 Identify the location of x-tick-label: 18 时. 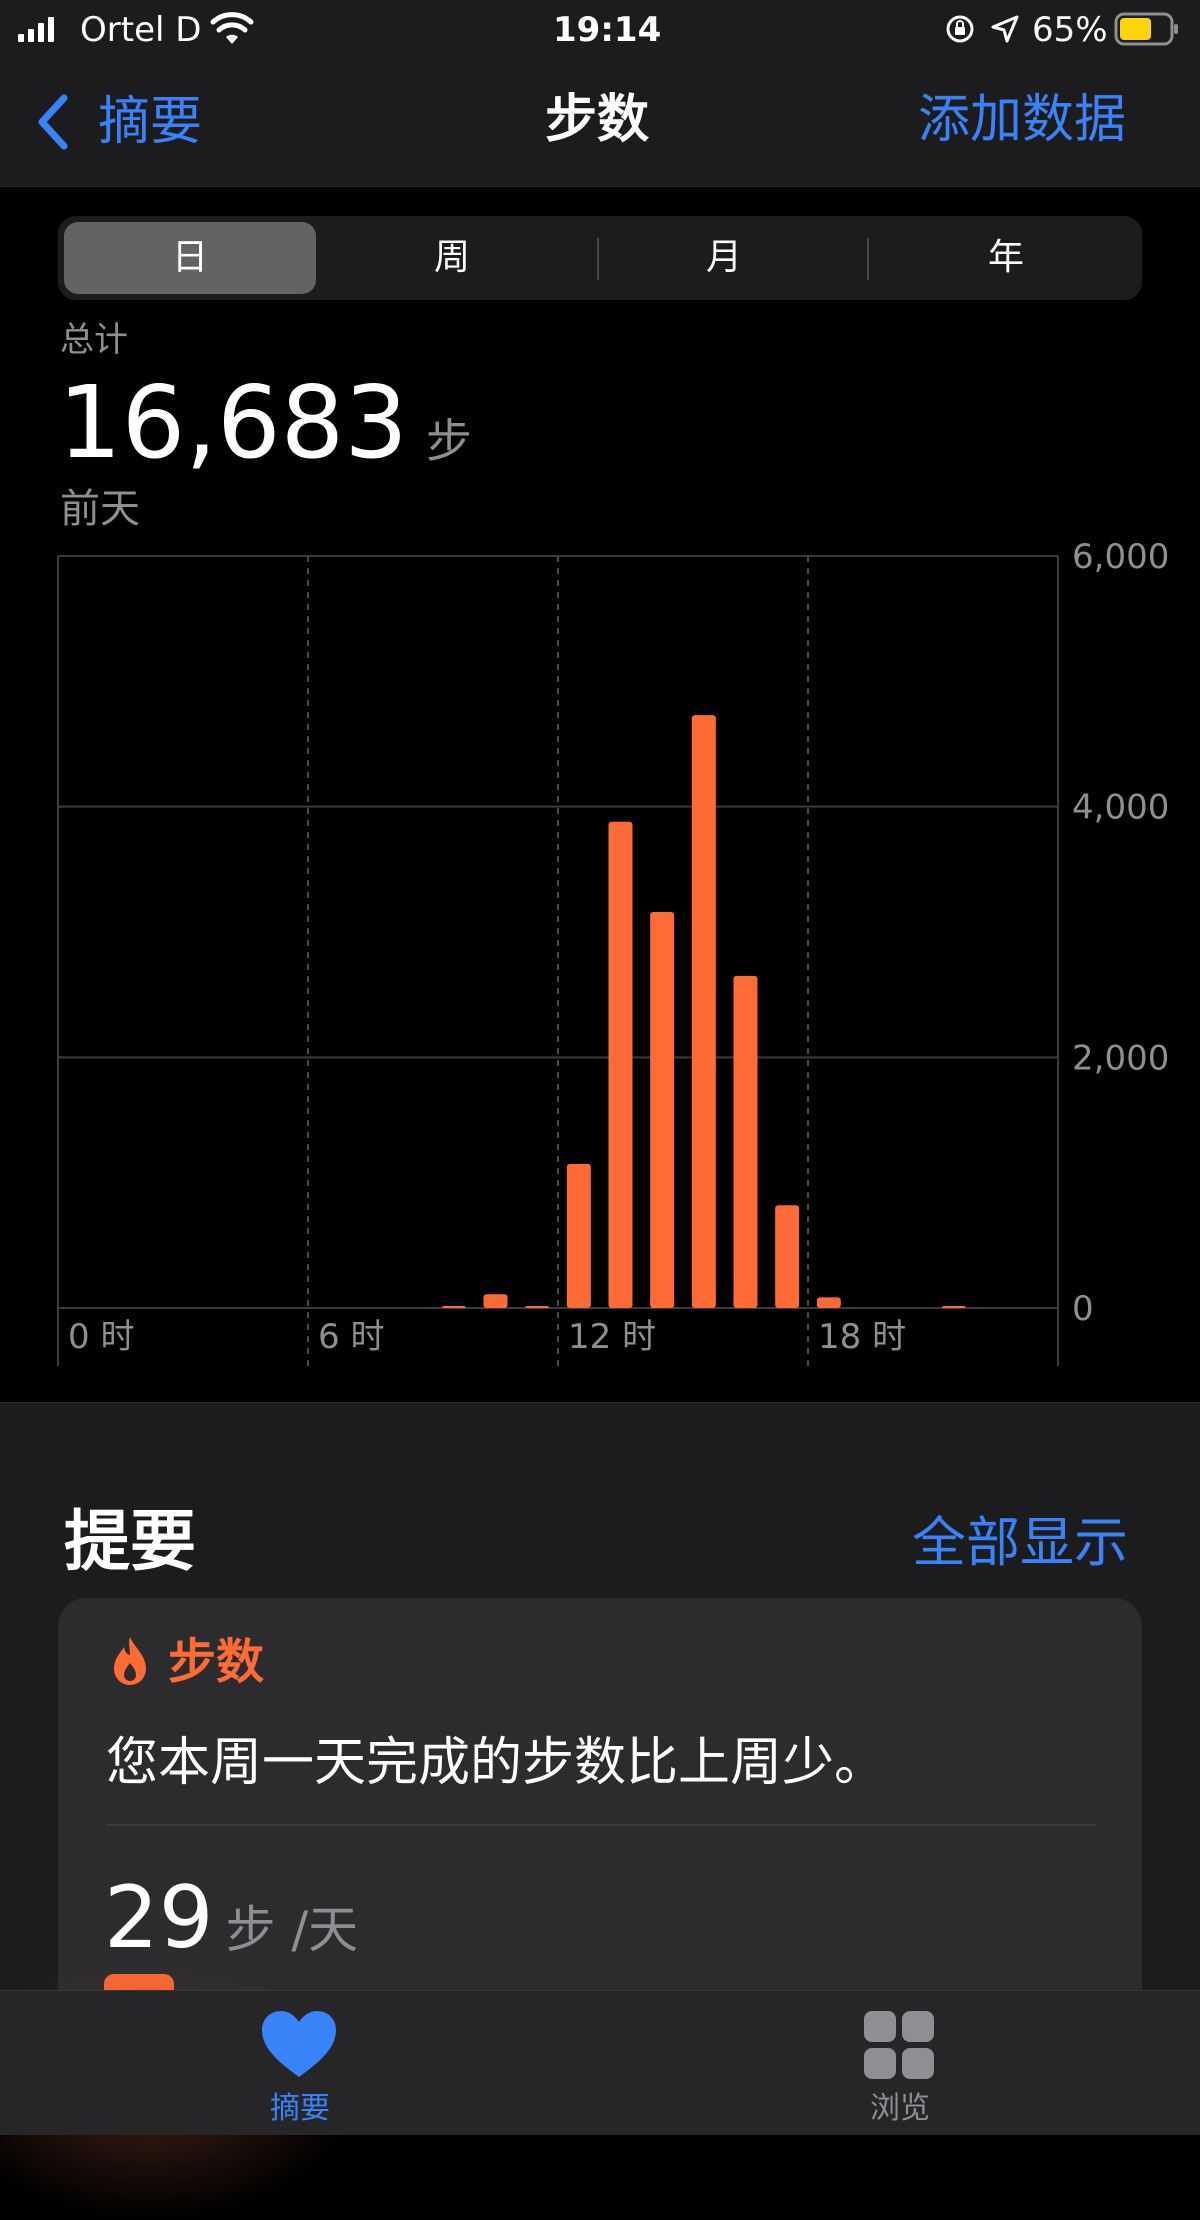
(862, 1337).